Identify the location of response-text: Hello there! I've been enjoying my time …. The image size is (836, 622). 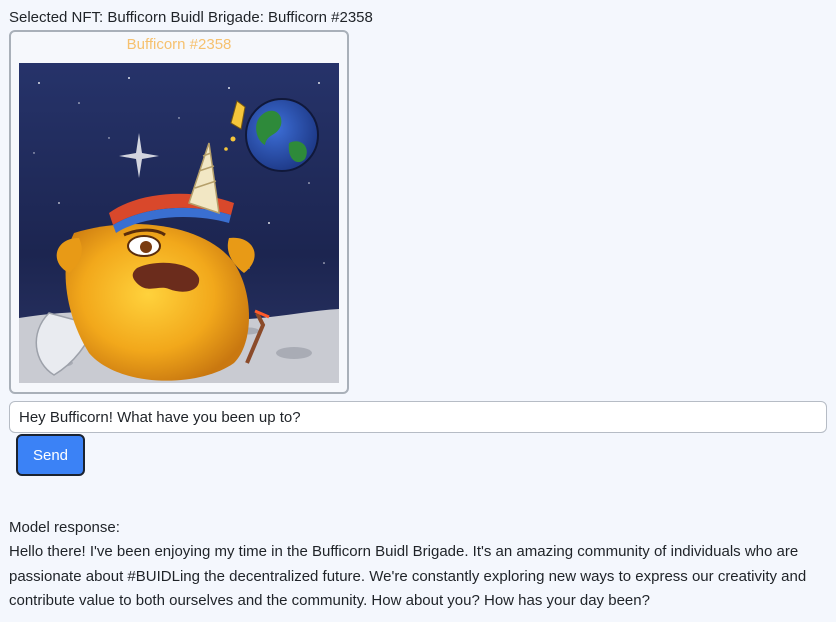
(408, 576).